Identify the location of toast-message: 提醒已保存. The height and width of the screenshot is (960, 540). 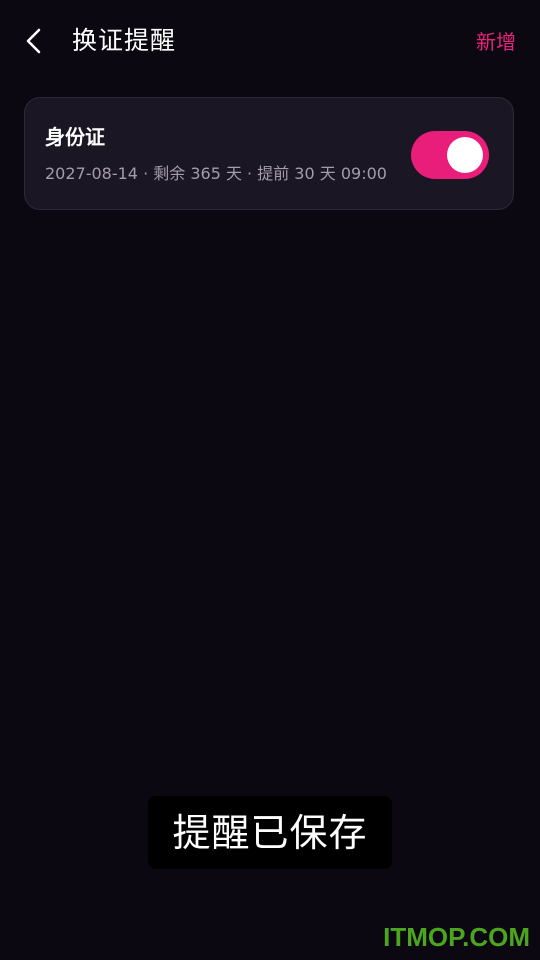
(270, 832).